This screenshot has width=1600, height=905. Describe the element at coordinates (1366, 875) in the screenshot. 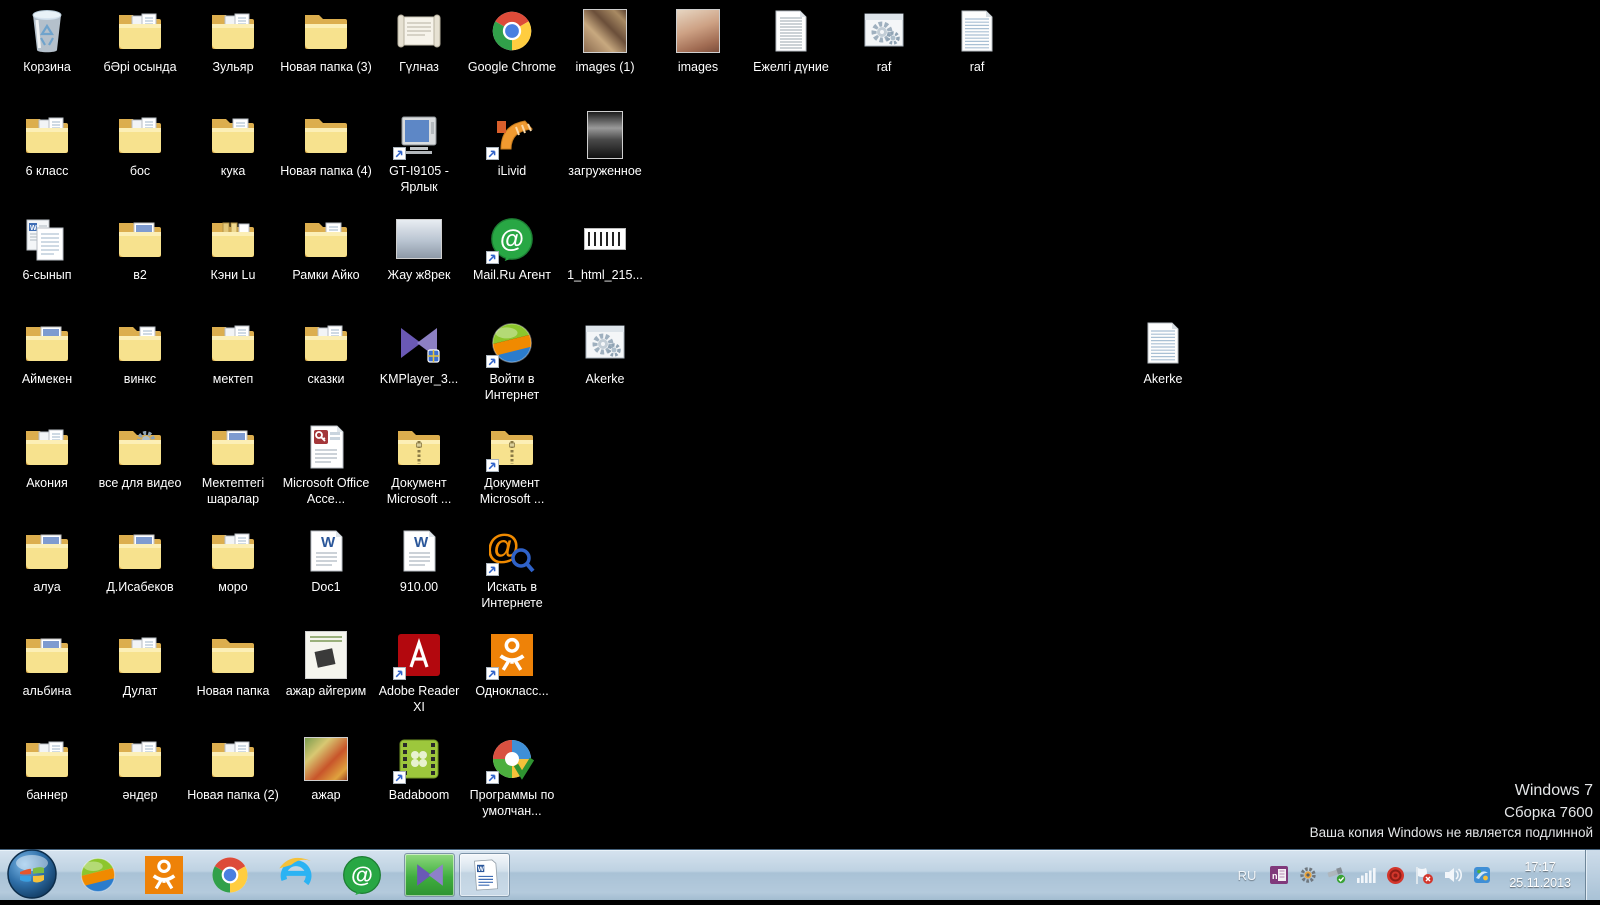

I see `network-signal-icon` at that location.